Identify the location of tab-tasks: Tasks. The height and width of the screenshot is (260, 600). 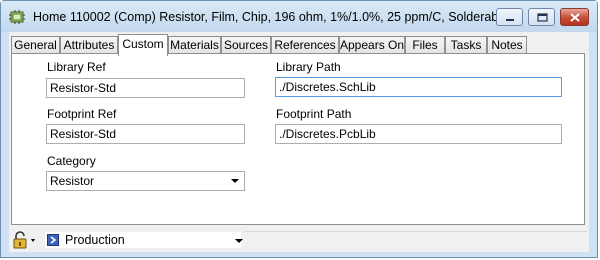
(466, 45).